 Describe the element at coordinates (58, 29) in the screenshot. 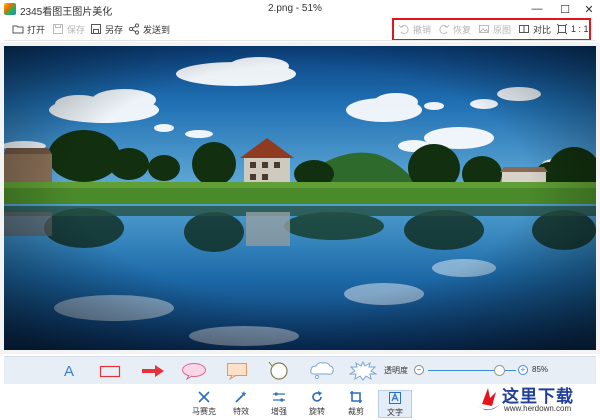

I see `save-icon` at that location.